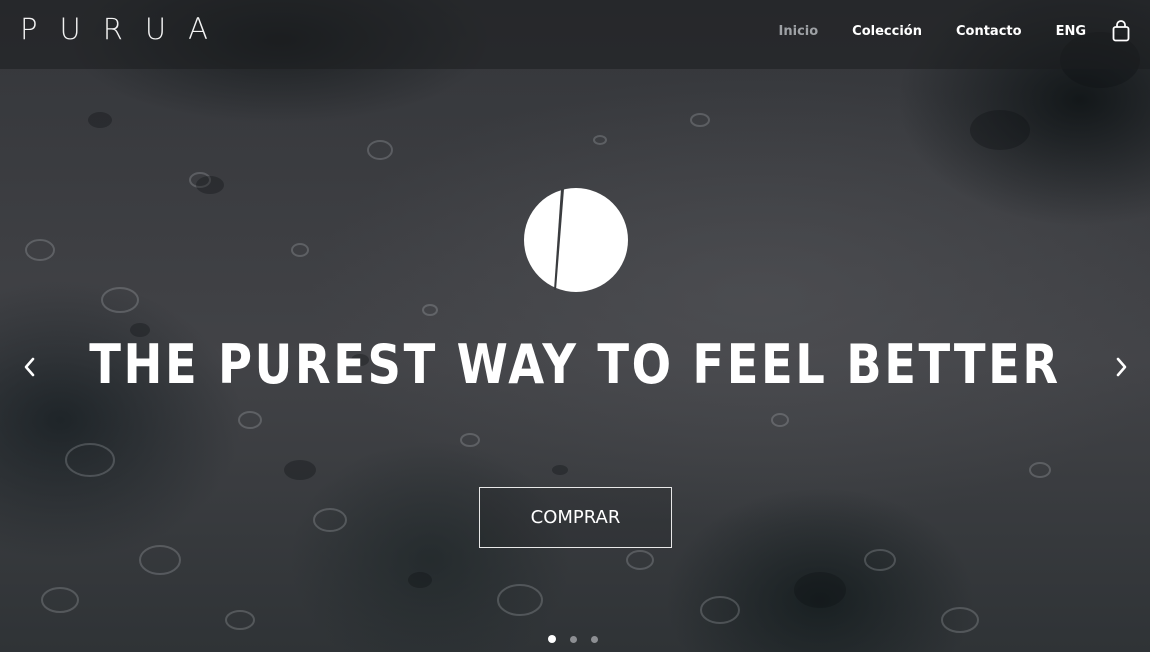  I want to click on purua-emblem-icon, so click(576, 240).